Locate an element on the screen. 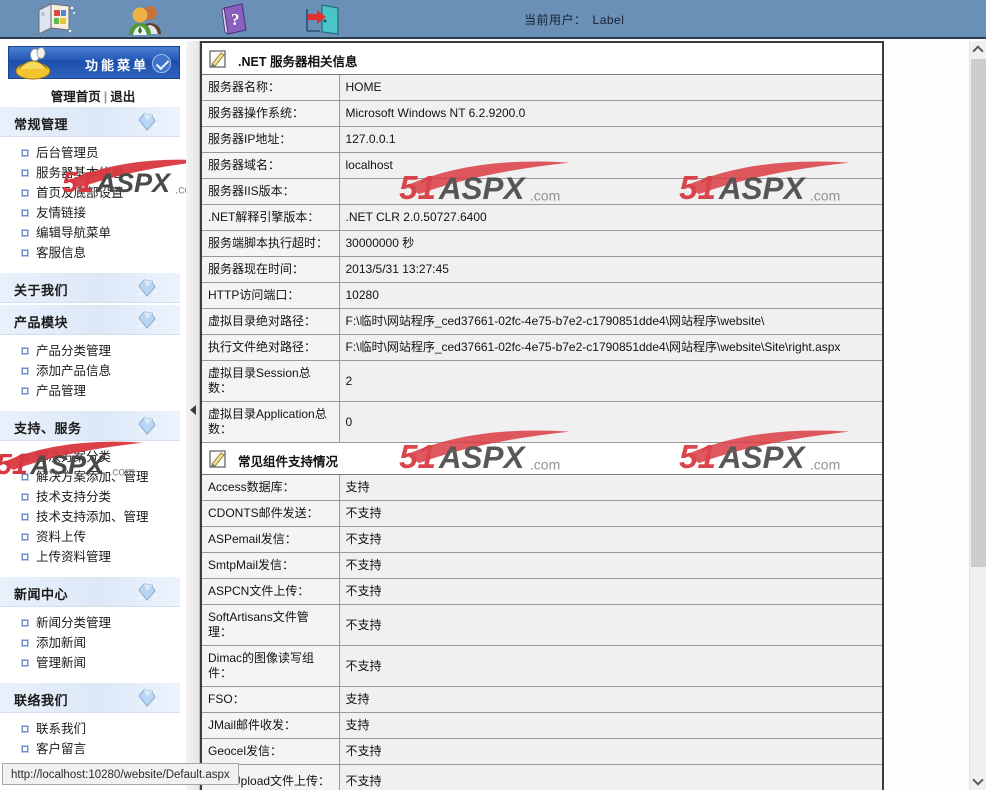  sidebar-item: 添加产品信息 is located at coordinates (93, 371).